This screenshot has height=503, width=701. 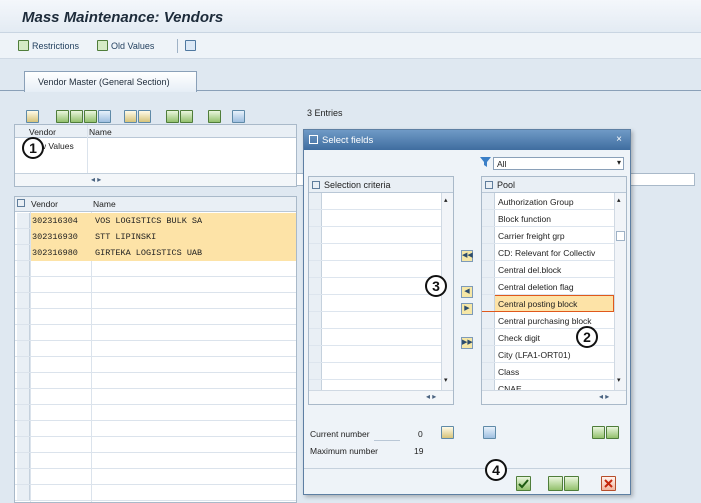 What do you see at coordinates (619, 140) in the screenshot?
I see `close-icon: ×` at bounding box center [619, 140].